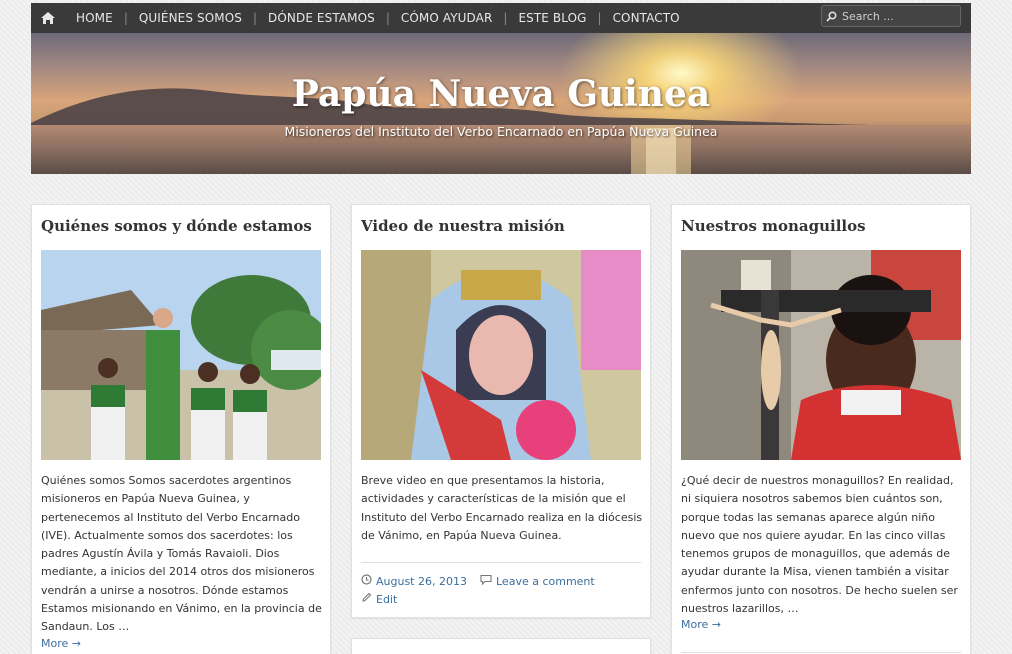  I want to click on leave-comment-link: Leave a comment, so click(537, 581).